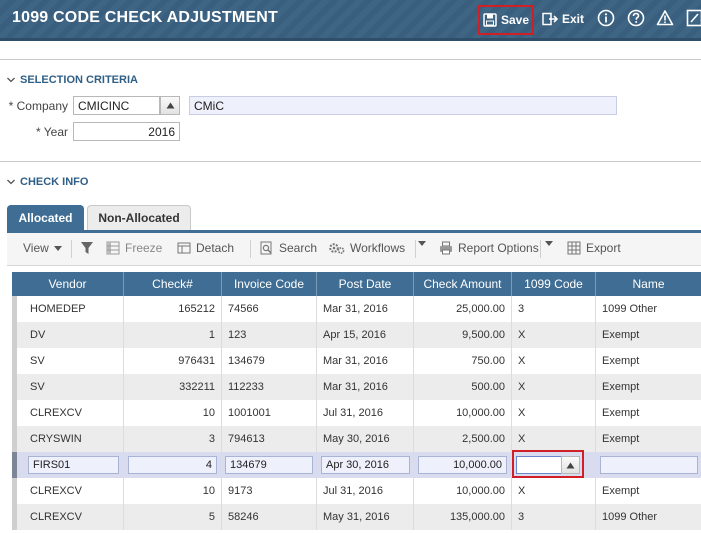 Image resolution: width=701 pixels, height=533 pixels. What do you see at coordinates (74, 439) in the screenshot?
I see `vendor-cell: CRYSWIN` at bounding box center [74, 439].